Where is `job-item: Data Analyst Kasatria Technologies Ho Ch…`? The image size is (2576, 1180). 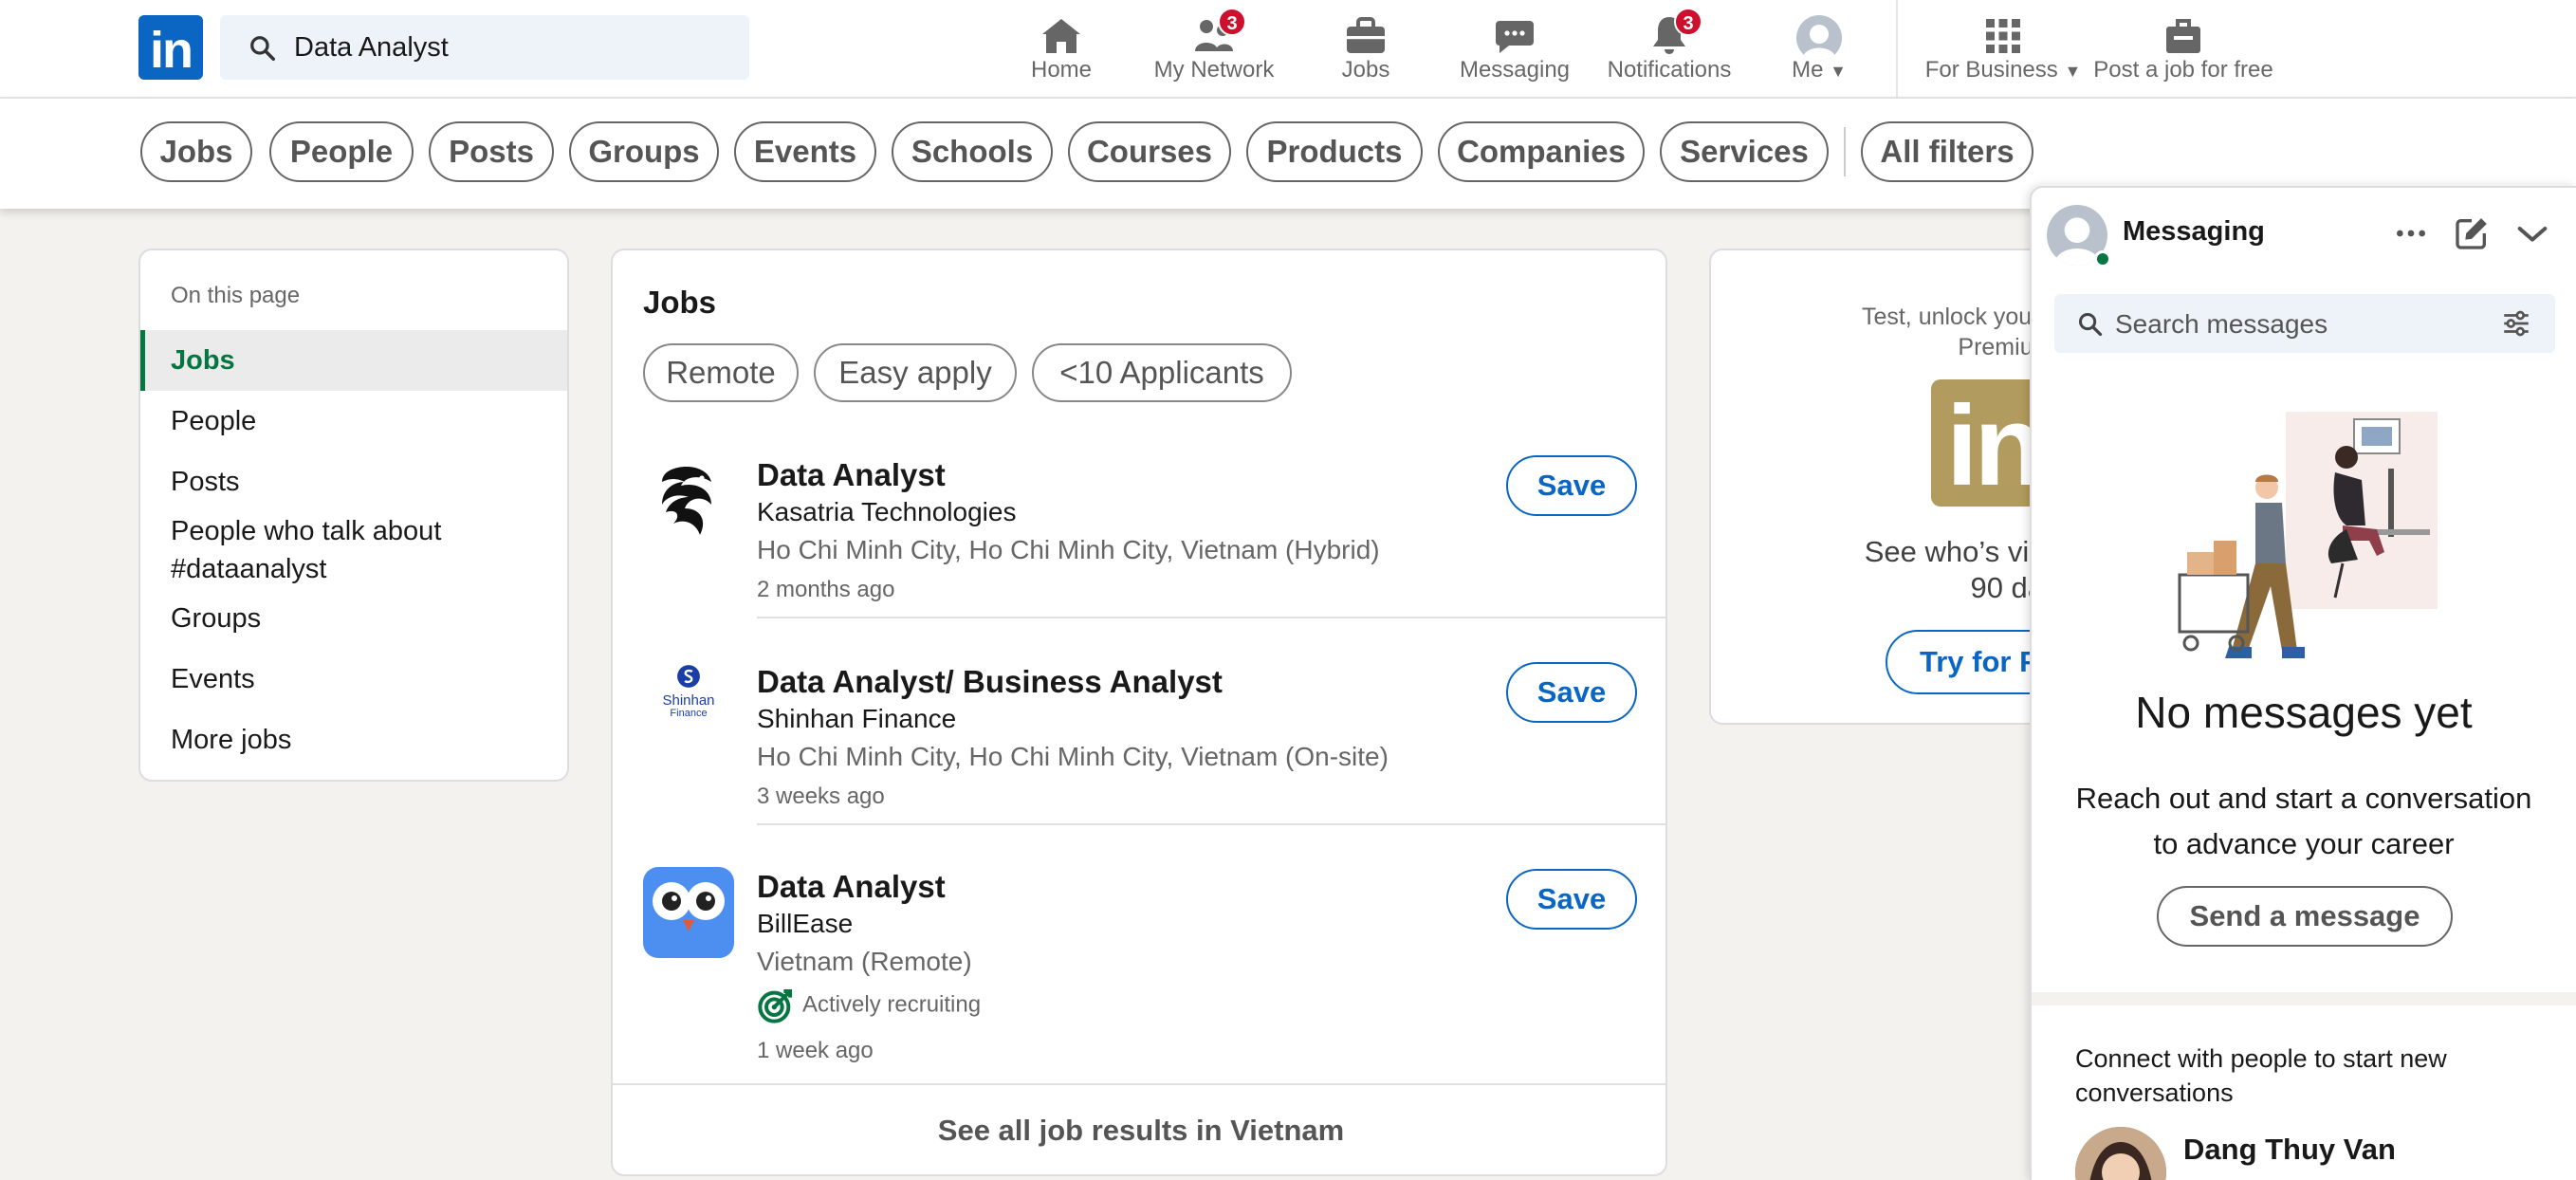
job-item: Data Analyst Kasatria Technologies Ho Ch… is located at coordinates (1139, 531).